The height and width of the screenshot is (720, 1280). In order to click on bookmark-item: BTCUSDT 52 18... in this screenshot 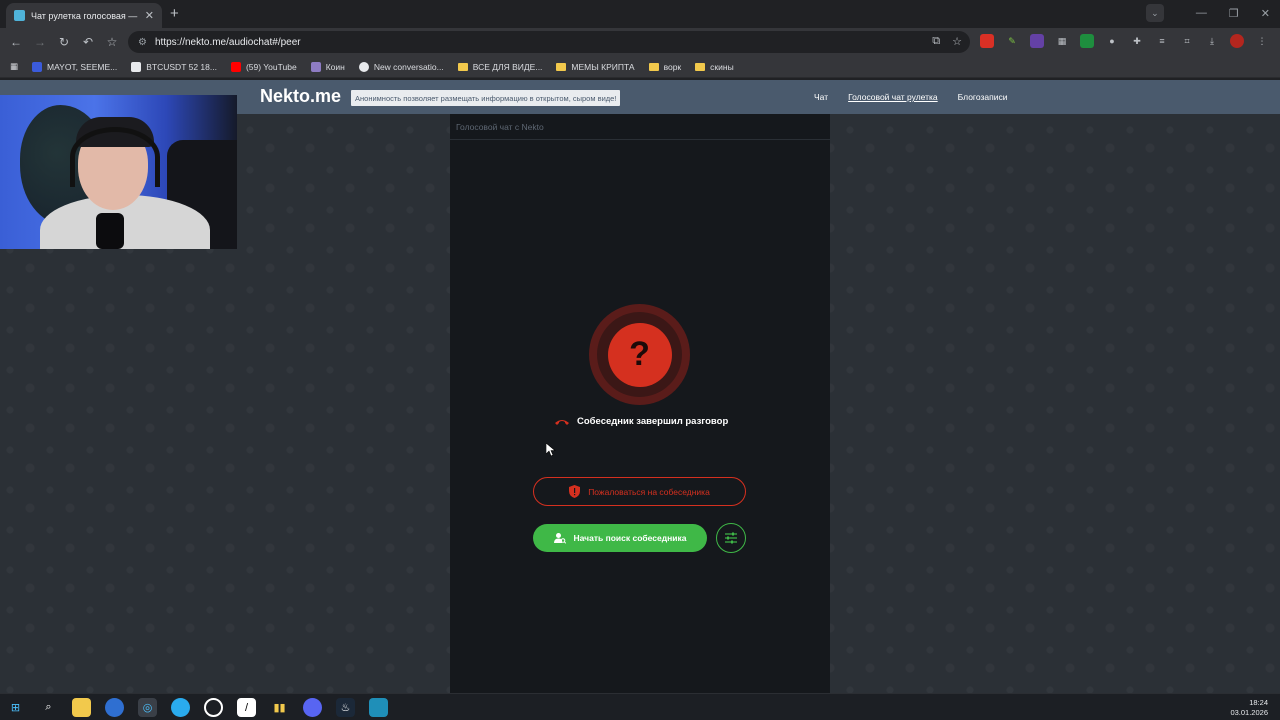, I will do `click(174, 66)`.